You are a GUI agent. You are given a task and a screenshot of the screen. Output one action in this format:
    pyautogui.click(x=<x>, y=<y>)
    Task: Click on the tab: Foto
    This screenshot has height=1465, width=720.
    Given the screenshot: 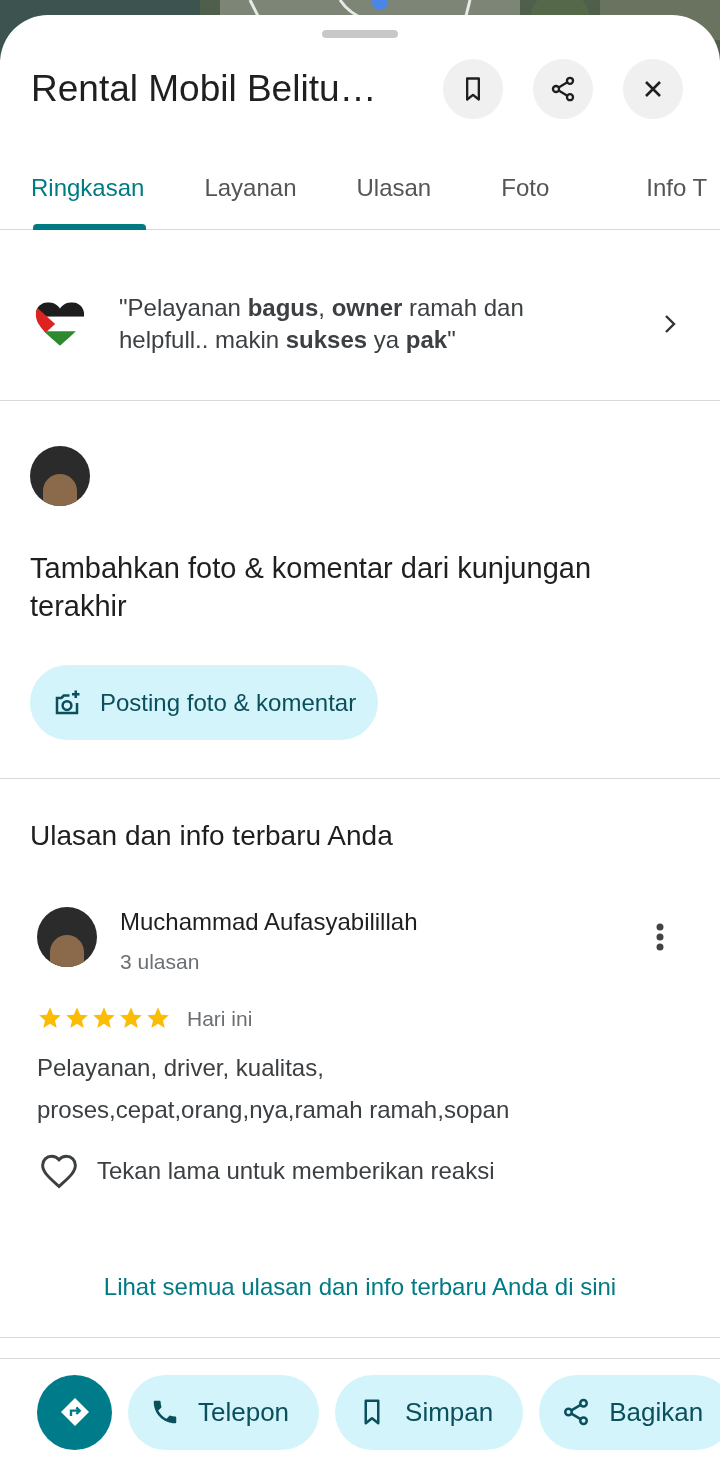 What is the action you would take?
    pyautogui.click(x=525, y=187)
    